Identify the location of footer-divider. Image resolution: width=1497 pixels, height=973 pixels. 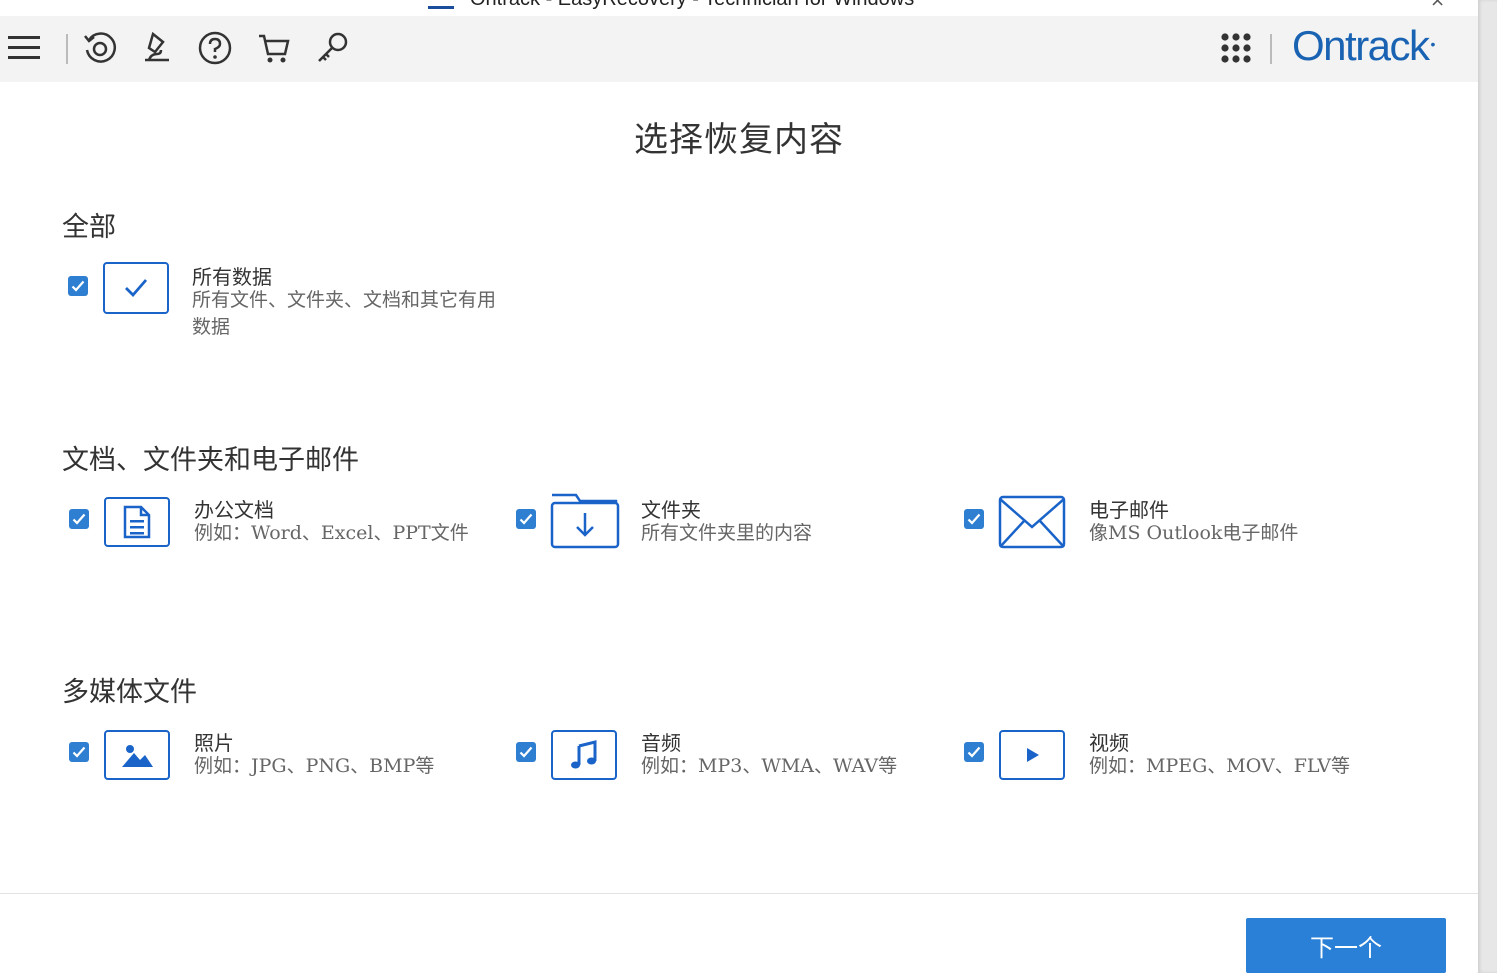
(739, 893).